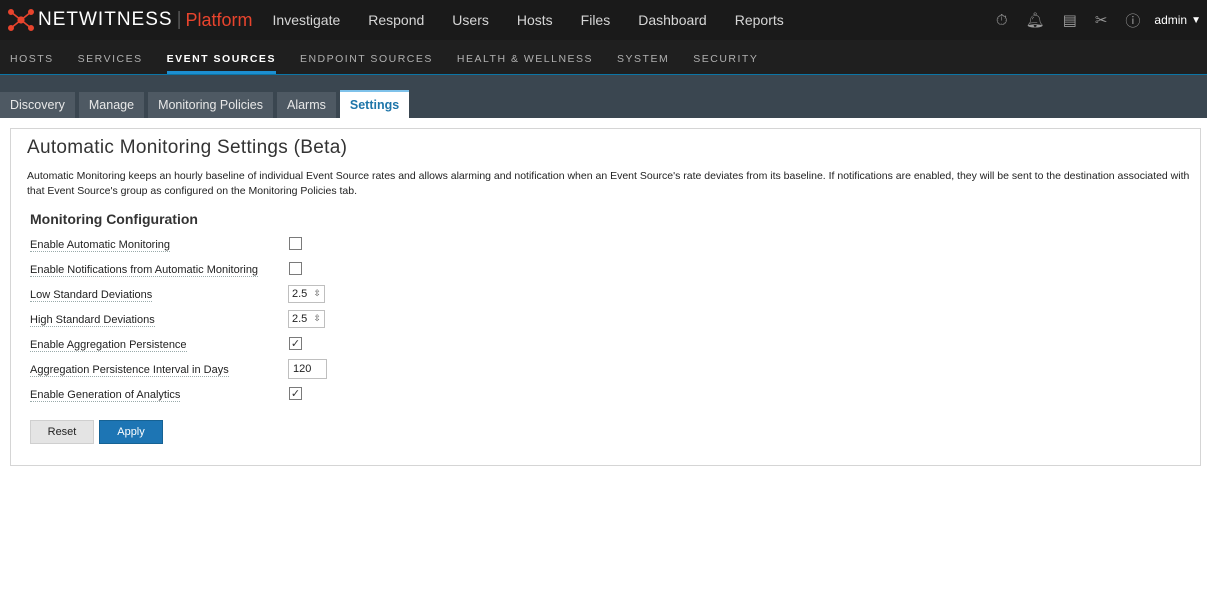 This screenshot has height=611, width=1207. Describe the element at coordinates (32, 63) in the screenshot. I see `subnav-hosts: HOSTS` at that location.